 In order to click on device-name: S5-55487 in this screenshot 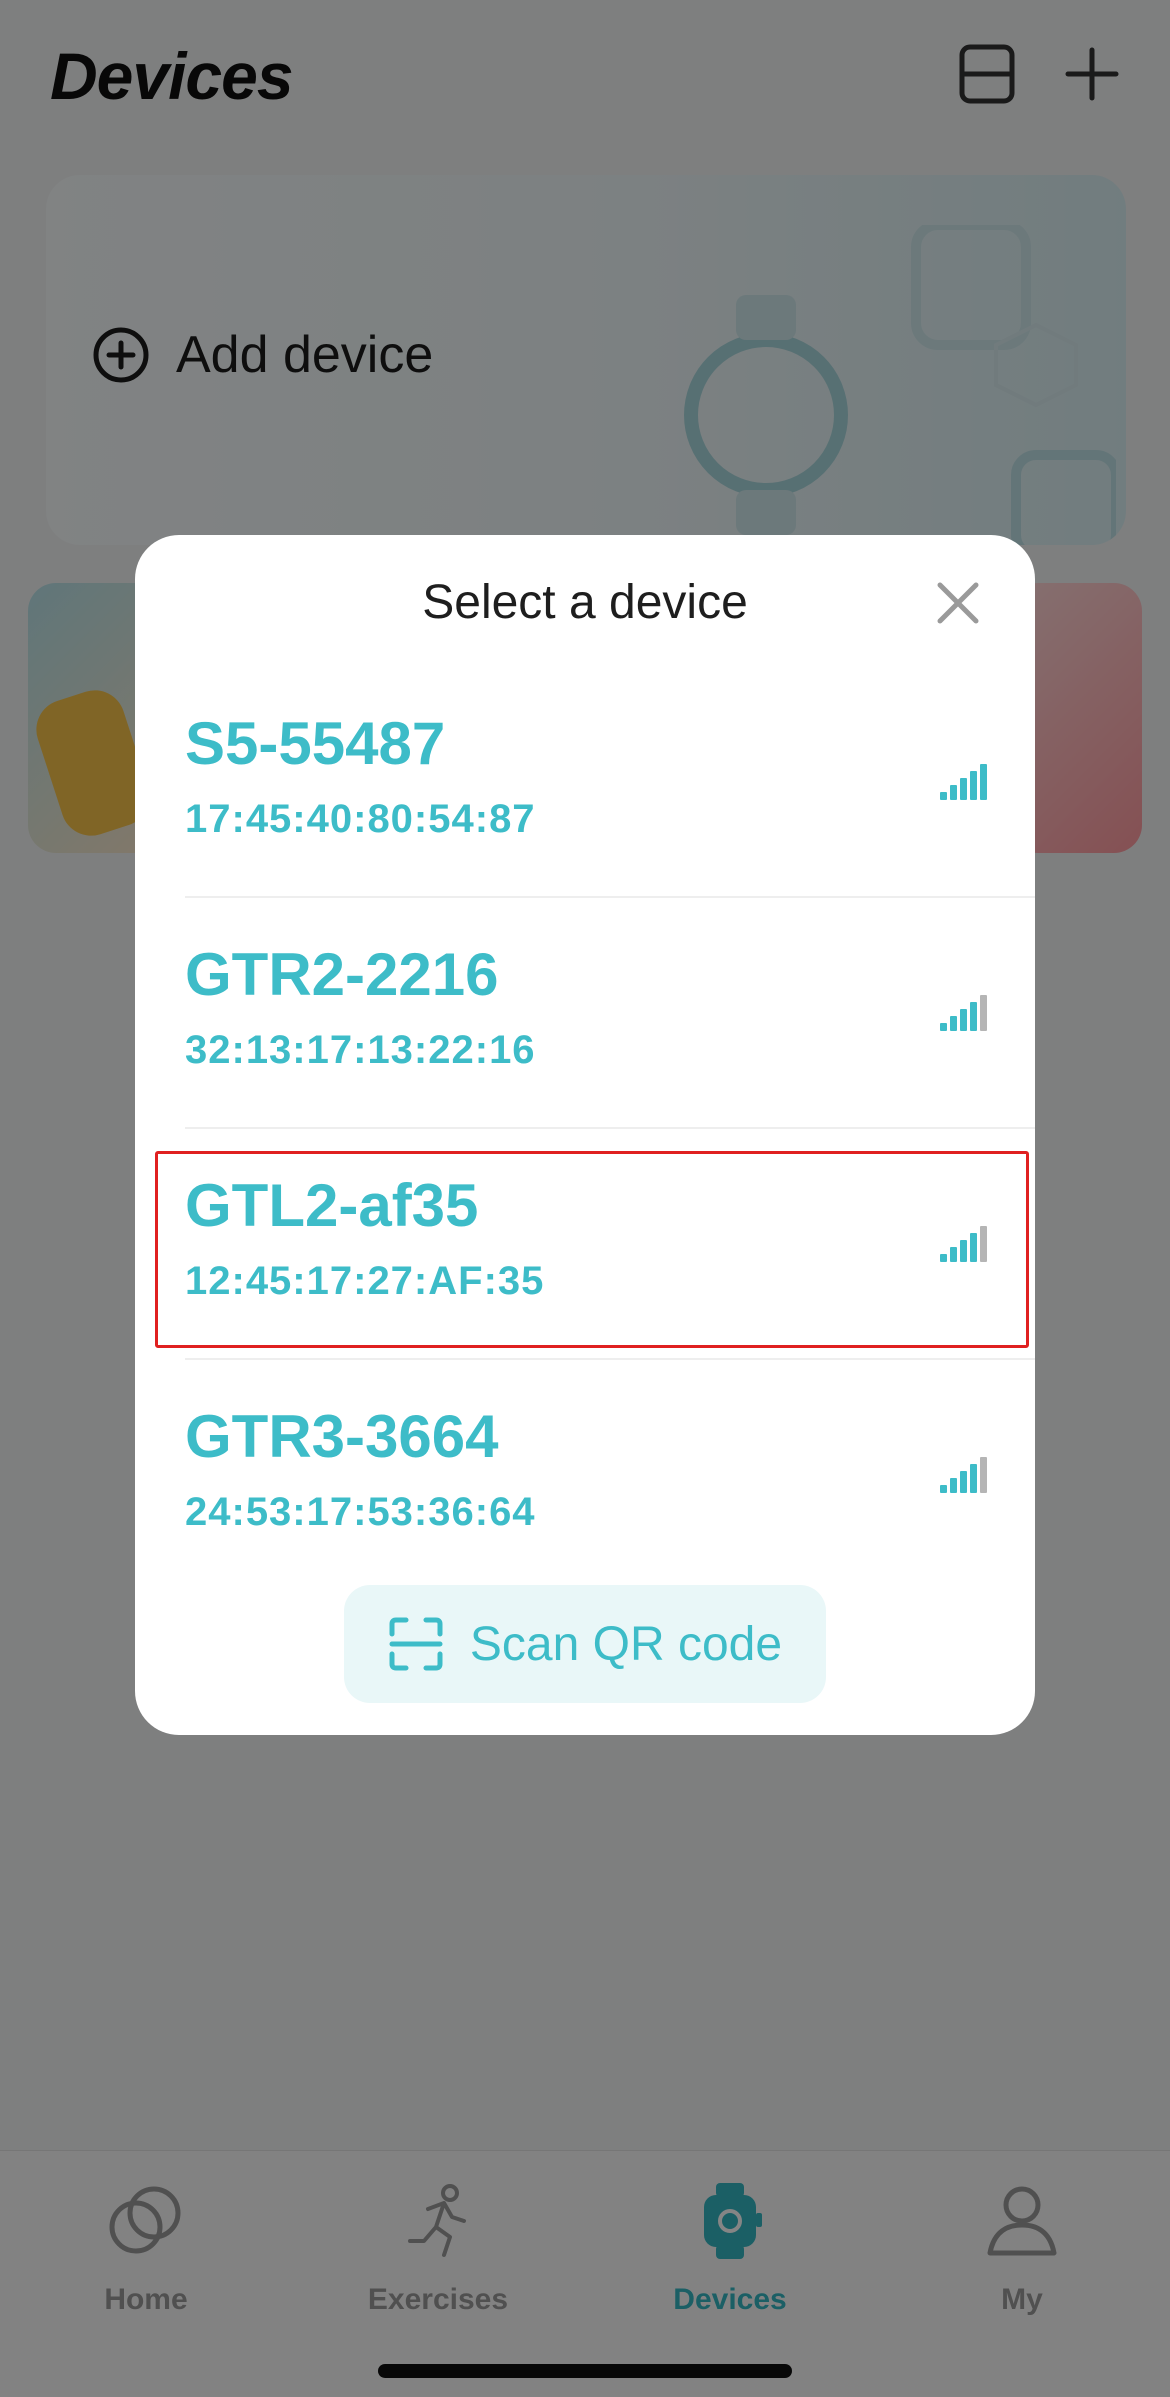, I will do `click(315, 743)`.